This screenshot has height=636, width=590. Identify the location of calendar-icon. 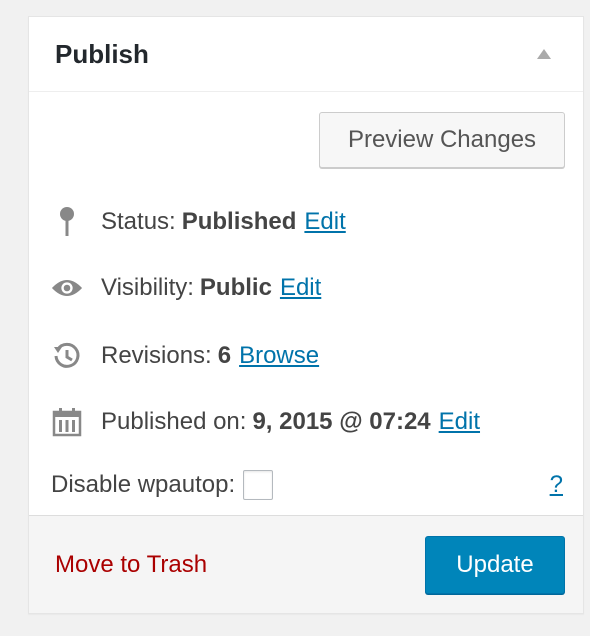
(67, 422).